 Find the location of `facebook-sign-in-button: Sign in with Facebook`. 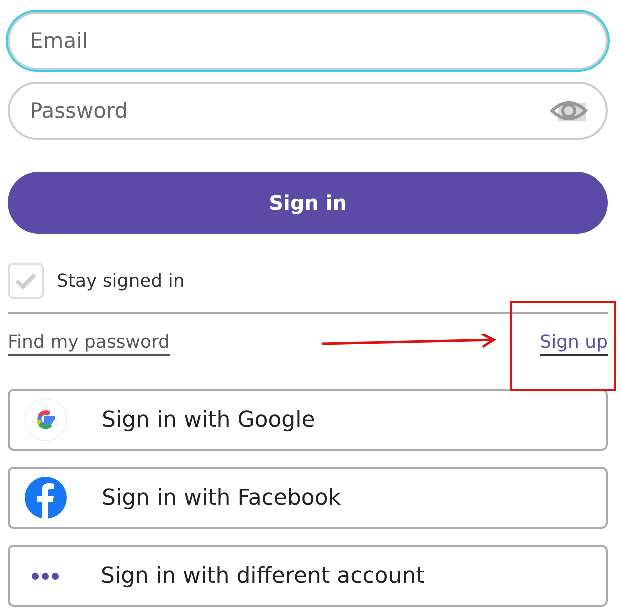

facebook-sign-in-button: Sign in with Facebook is located at coordinates (308, 498).